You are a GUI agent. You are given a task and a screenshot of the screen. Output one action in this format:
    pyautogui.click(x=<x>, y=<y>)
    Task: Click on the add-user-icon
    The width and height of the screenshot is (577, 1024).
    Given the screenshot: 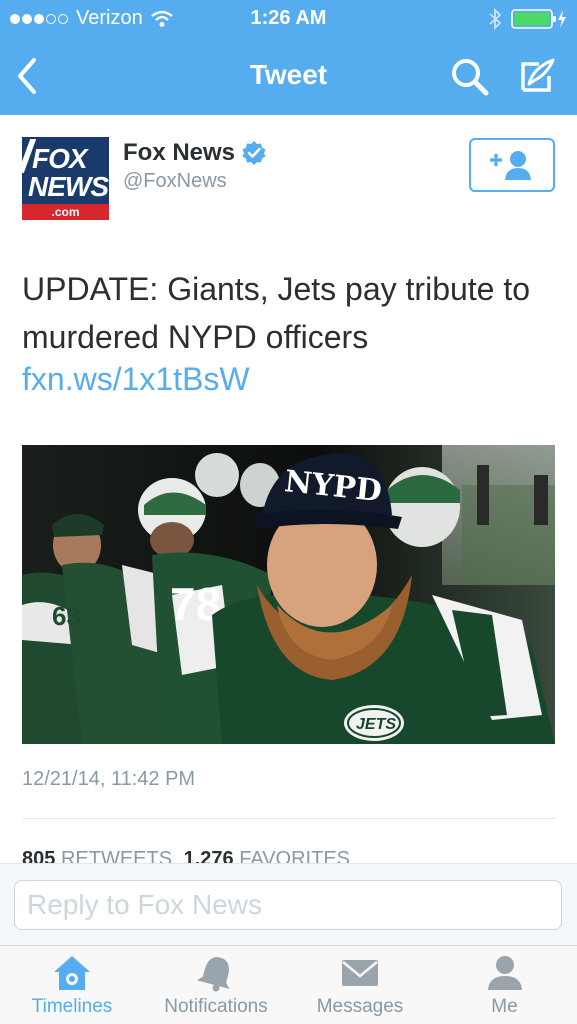 What is the action you would take?
    pyautogui.click(x=510, y=165)
    